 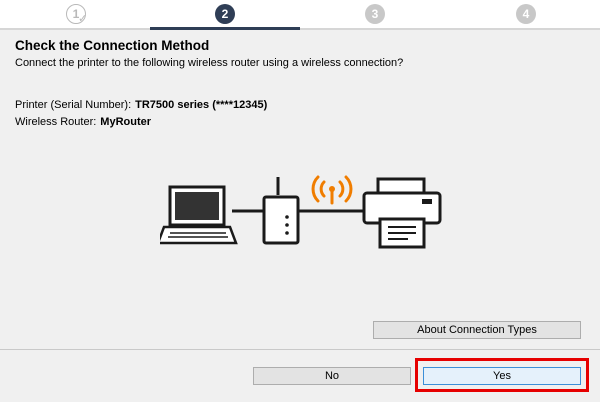 I want to click on step-progress-bar: 1 ✓ 2 3 4, so click(x=300, y=15).